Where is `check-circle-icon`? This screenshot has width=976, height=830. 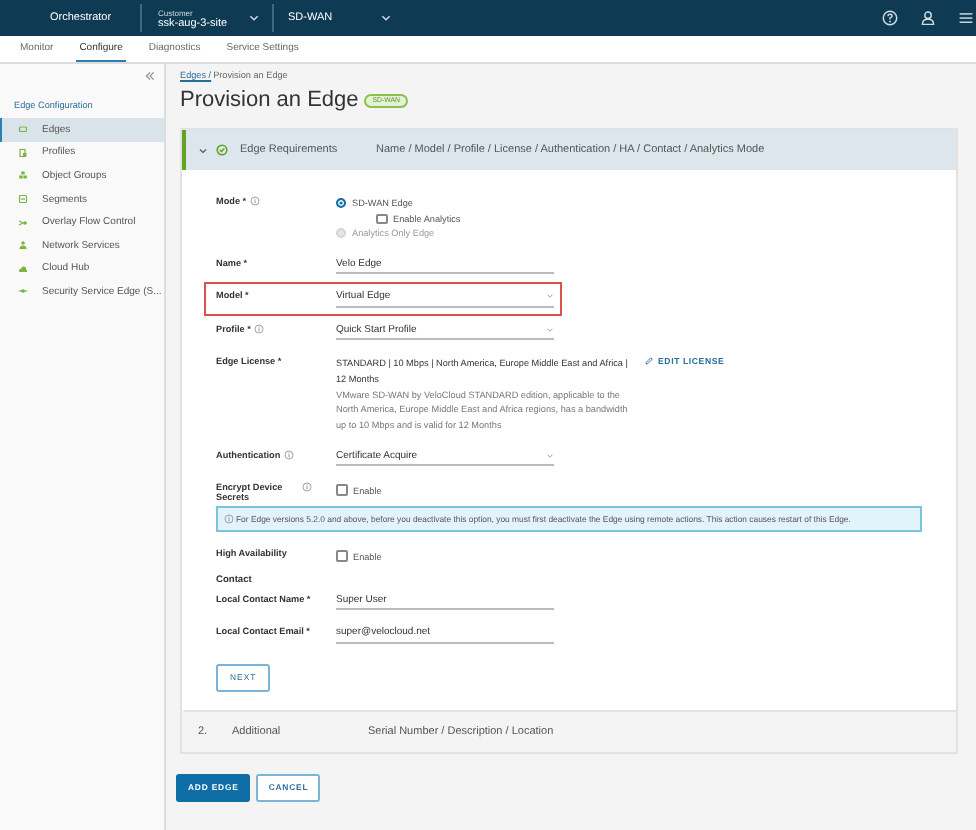 check-circle-icon is located at coordinates (222, 150).